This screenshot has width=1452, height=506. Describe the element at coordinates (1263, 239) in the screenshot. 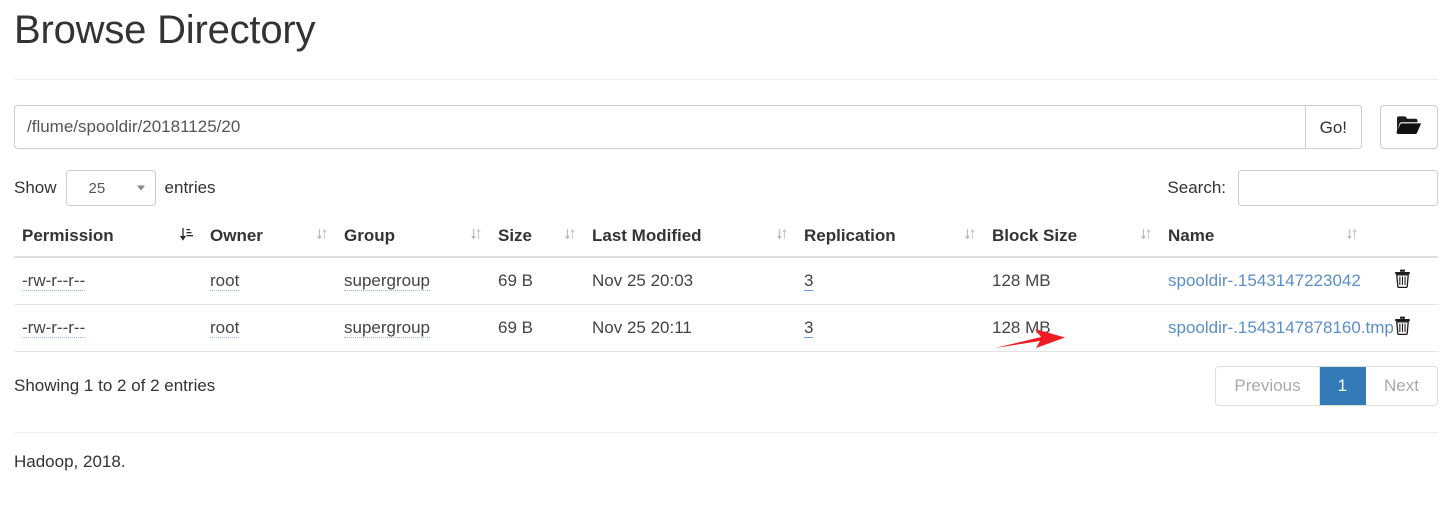

I see `column-header-name: Name` at that location.